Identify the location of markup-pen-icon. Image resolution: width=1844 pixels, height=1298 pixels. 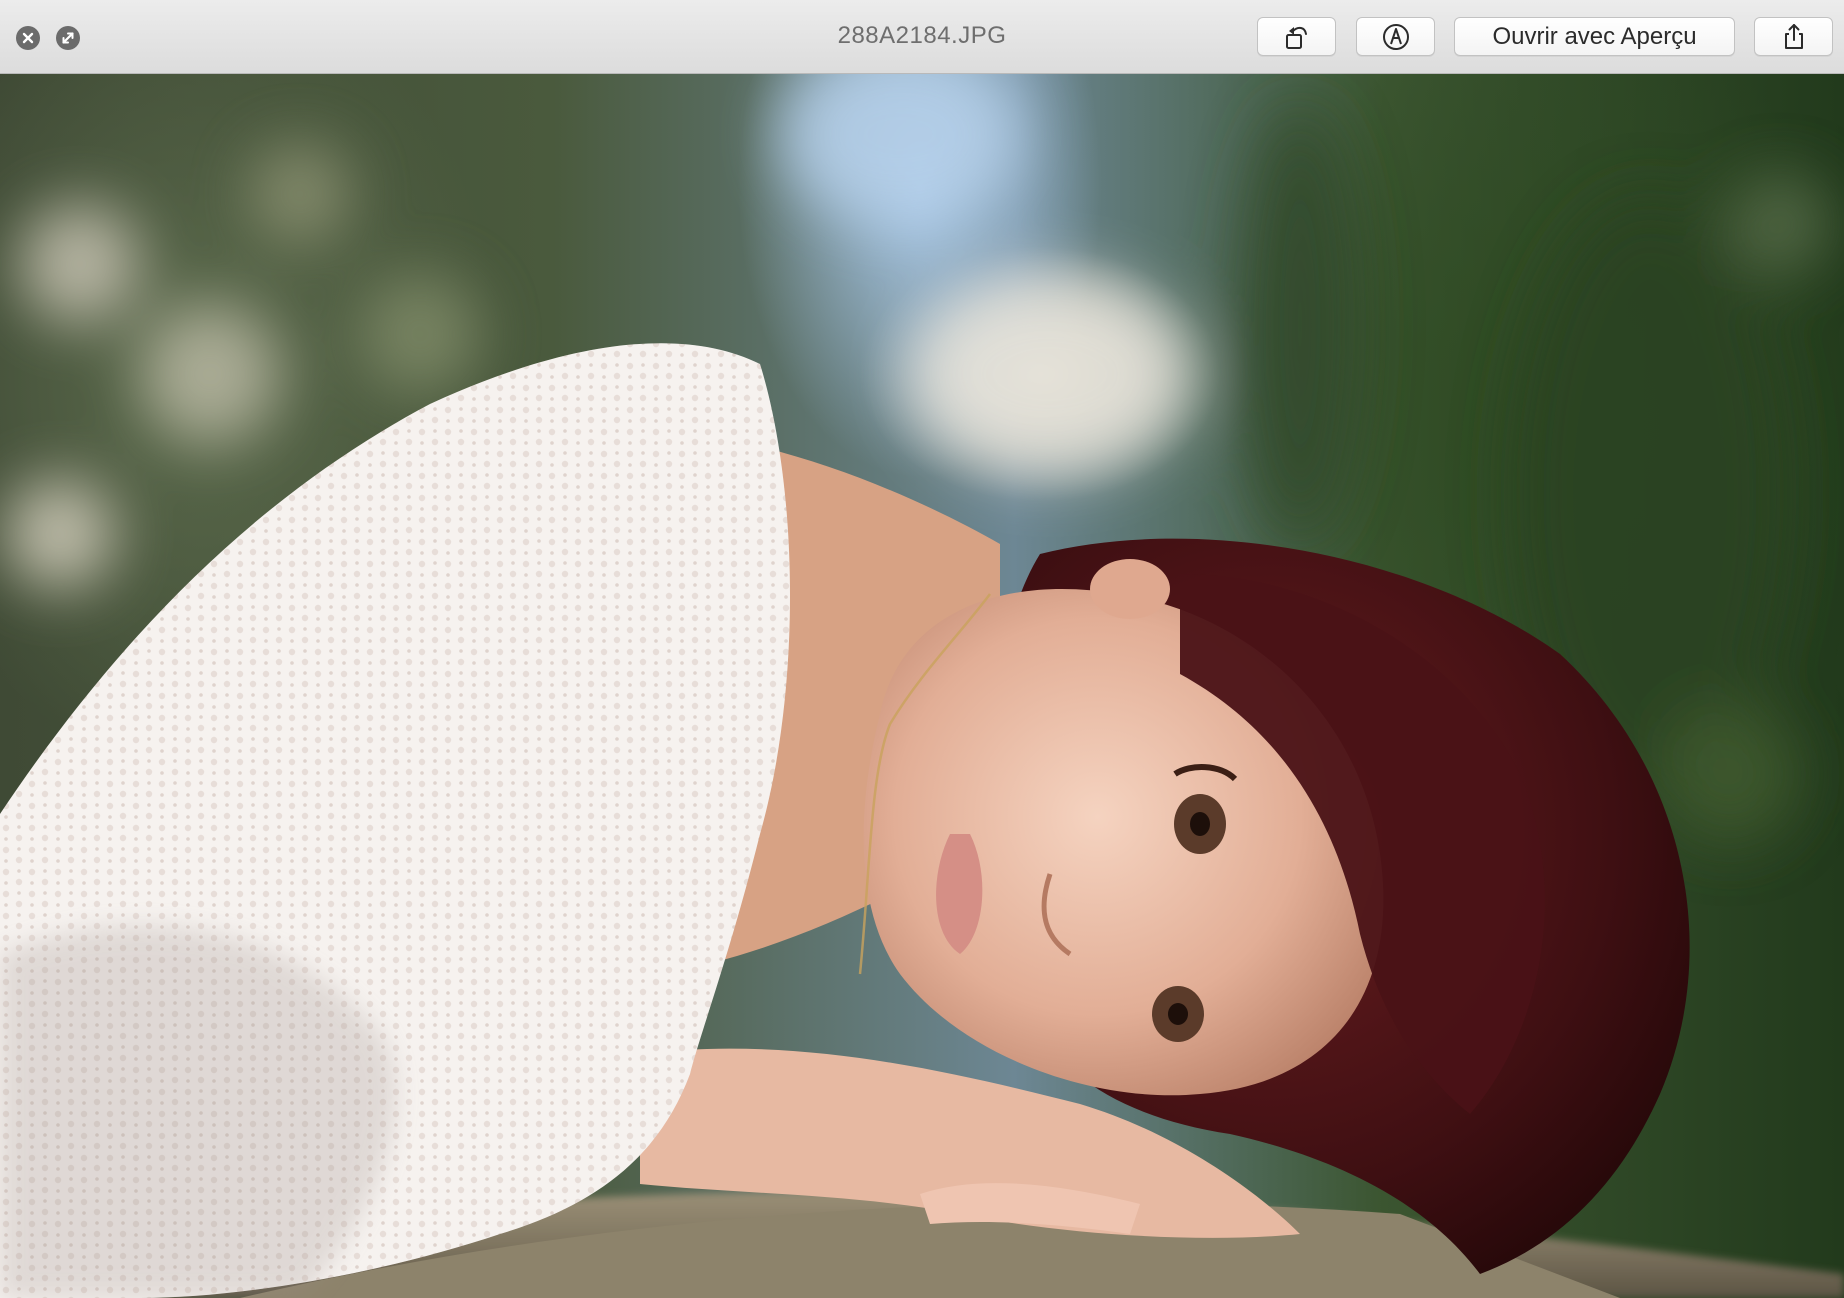
(1395, 36).